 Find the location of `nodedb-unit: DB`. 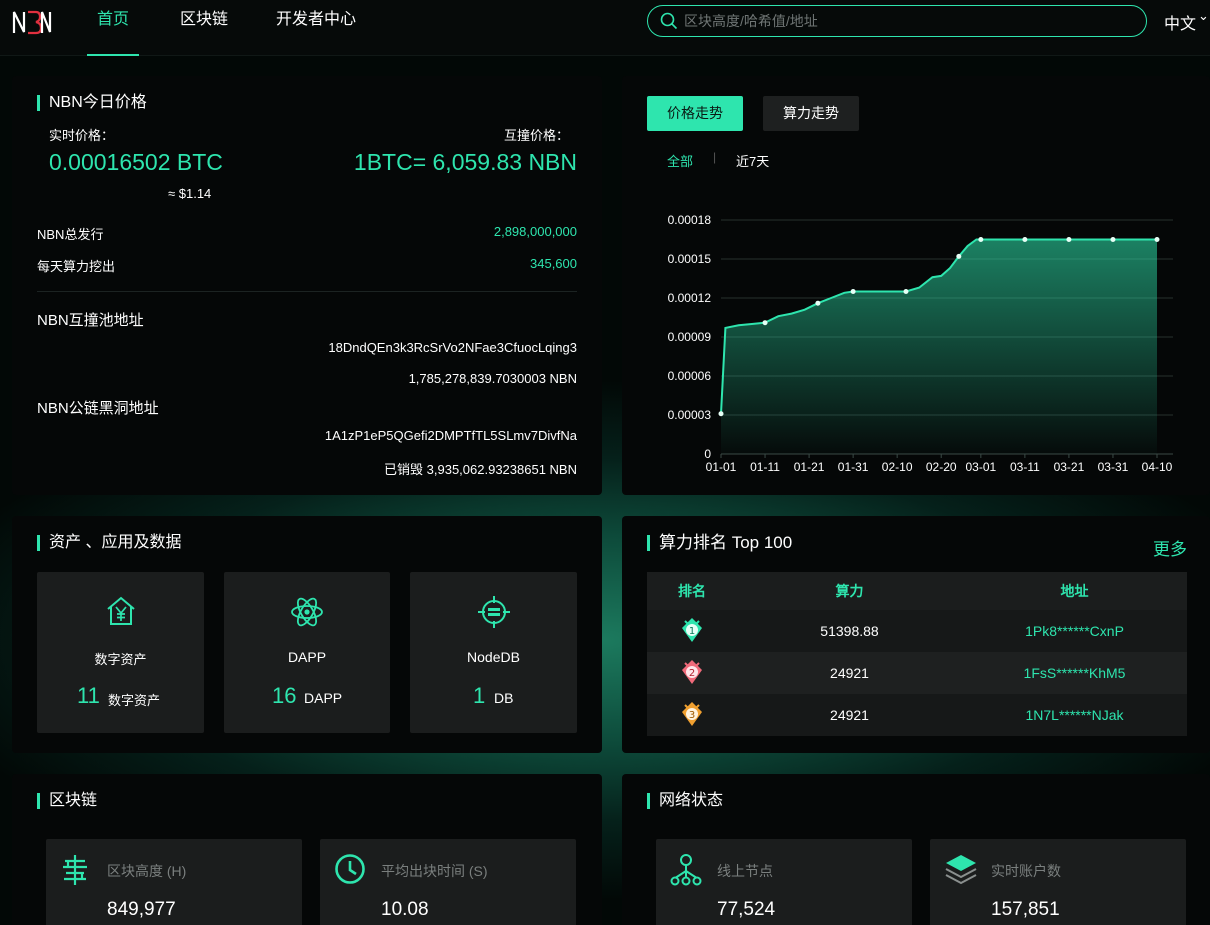

nodedb-unit: DB is located at coordinates (504, 698).